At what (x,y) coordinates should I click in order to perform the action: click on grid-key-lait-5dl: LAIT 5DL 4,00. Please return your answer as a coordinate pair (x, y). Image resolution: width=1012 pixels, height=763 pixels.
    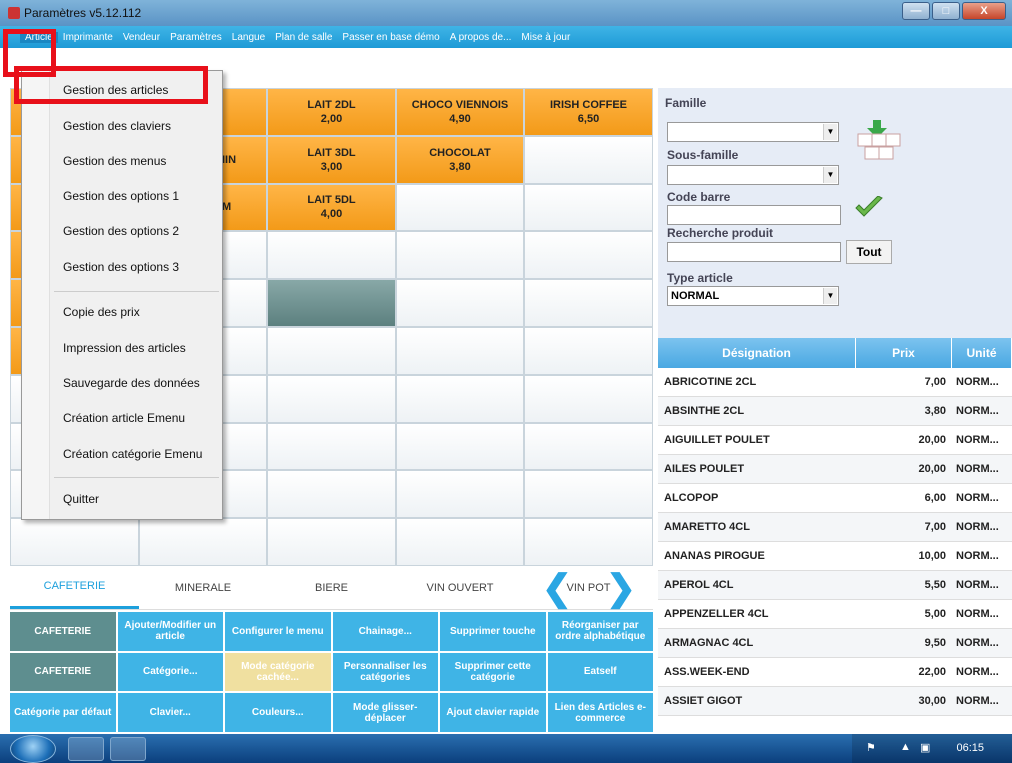
    Looking at the image, I should click on (331, 207).